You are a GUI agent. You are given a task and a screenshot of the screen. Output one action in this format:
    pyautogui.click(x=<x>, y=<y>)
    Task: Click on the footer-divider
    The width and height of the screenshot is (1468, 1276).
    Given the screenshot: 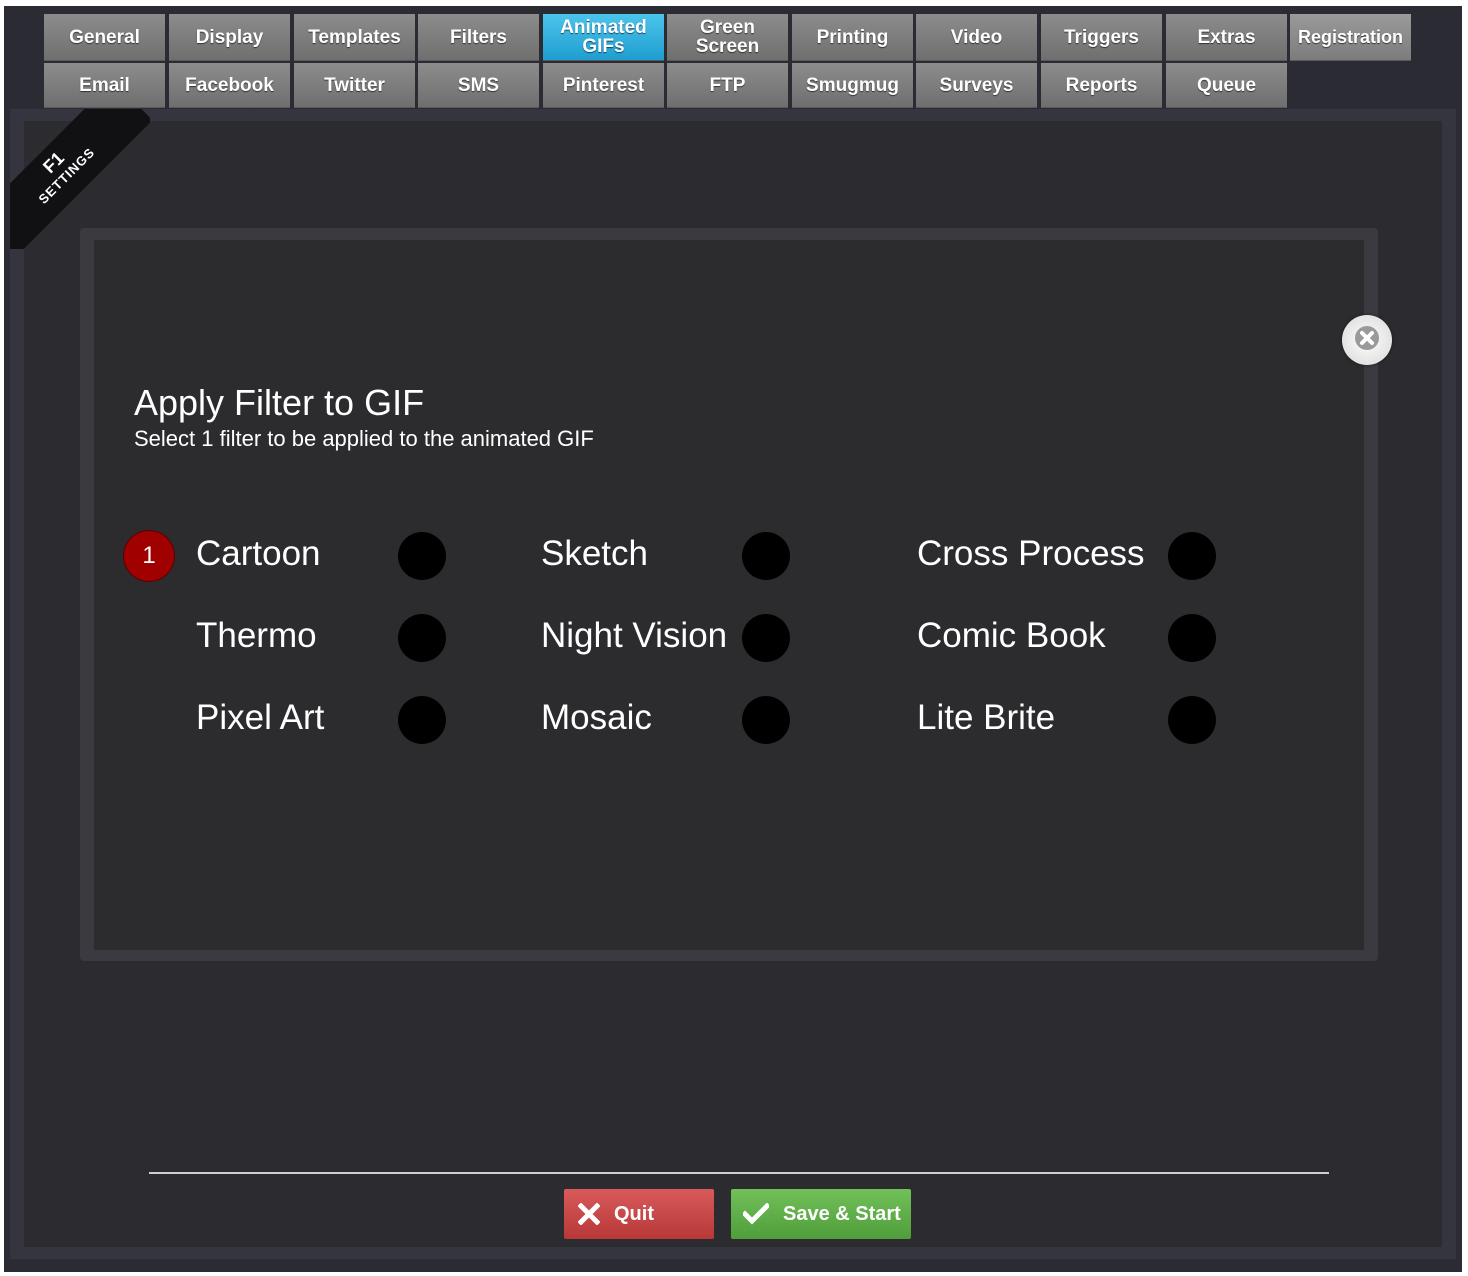 What is the action you would take?
    pyautogui.click(x=739, y=1173)
    